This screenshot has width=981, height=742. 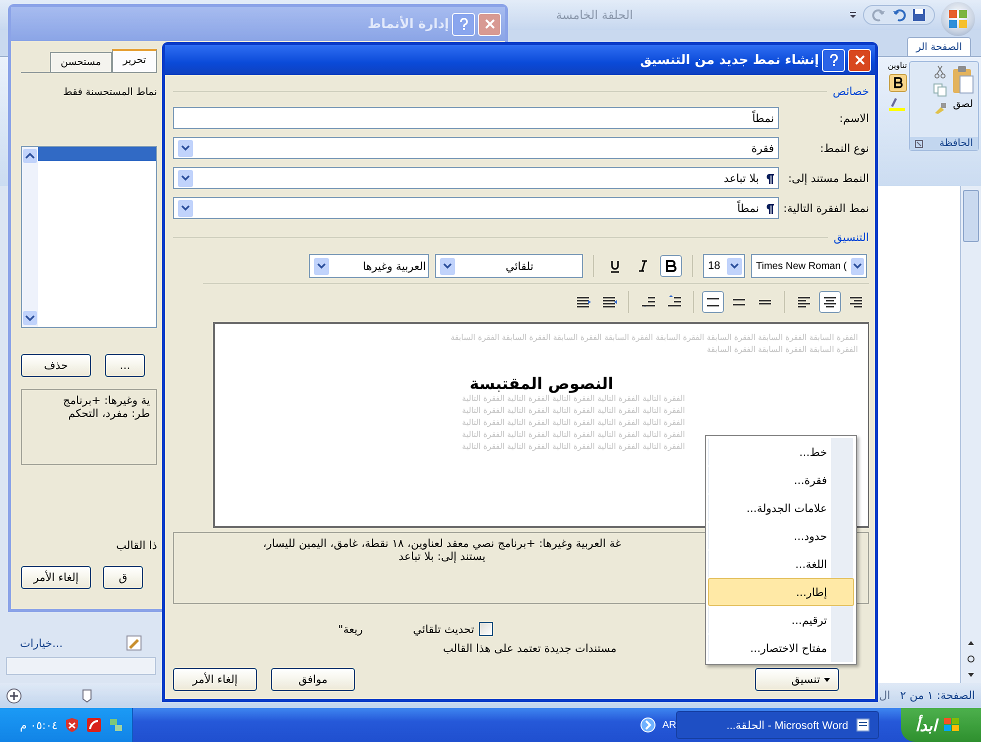 What do you see at coordinates (797, 679) in the screenshot?
I see `format-button: تنسيق` at bounding box center [797, 679].